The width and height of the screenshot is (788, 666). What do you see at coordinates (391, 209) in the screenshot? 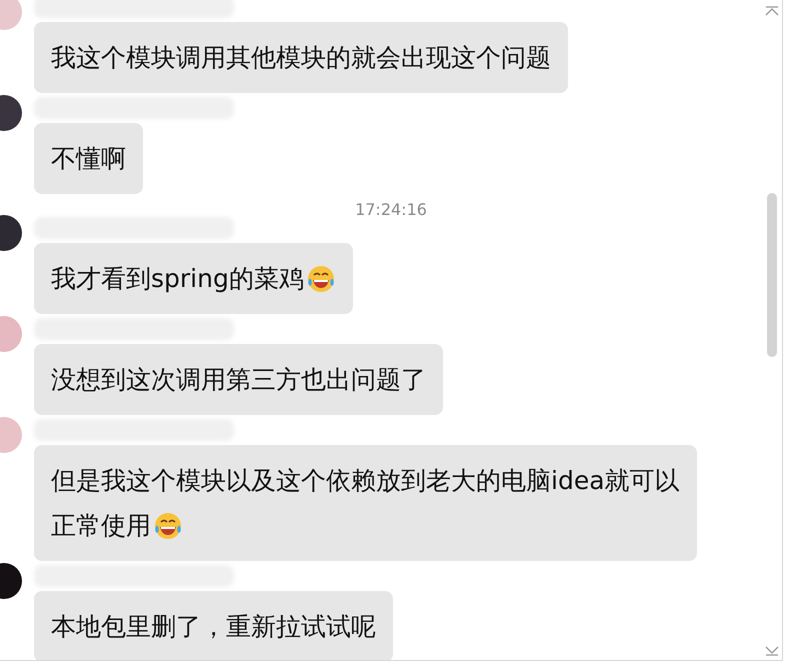
I see `timestamp: 17:24:16` at bounding box center [391, 209].